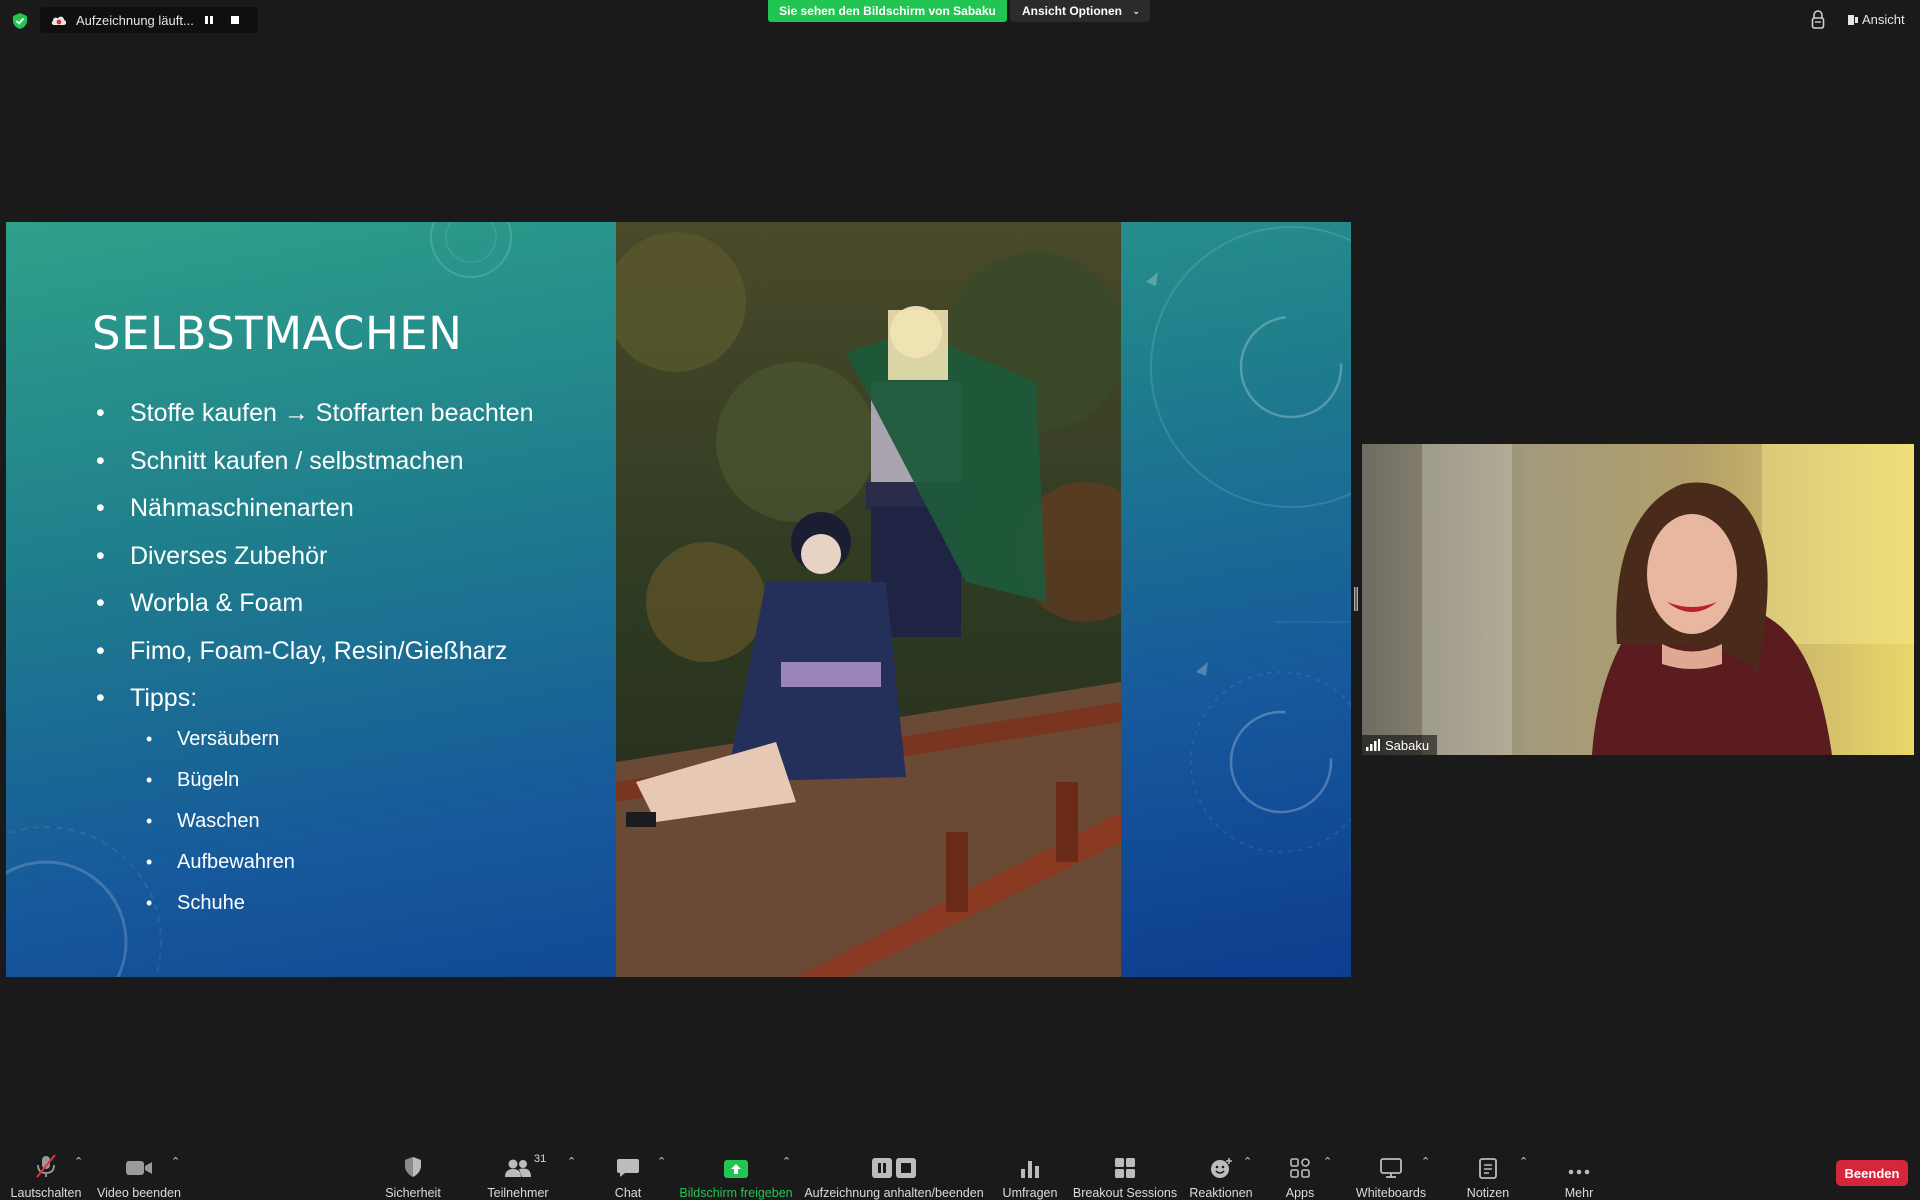 This screenshot has height=1200, width=1920. What do you see at coordinates (78, 1161) in the screenshot?
I see `mute-options-caret: ⌃` at bounding box center [78, 1161].